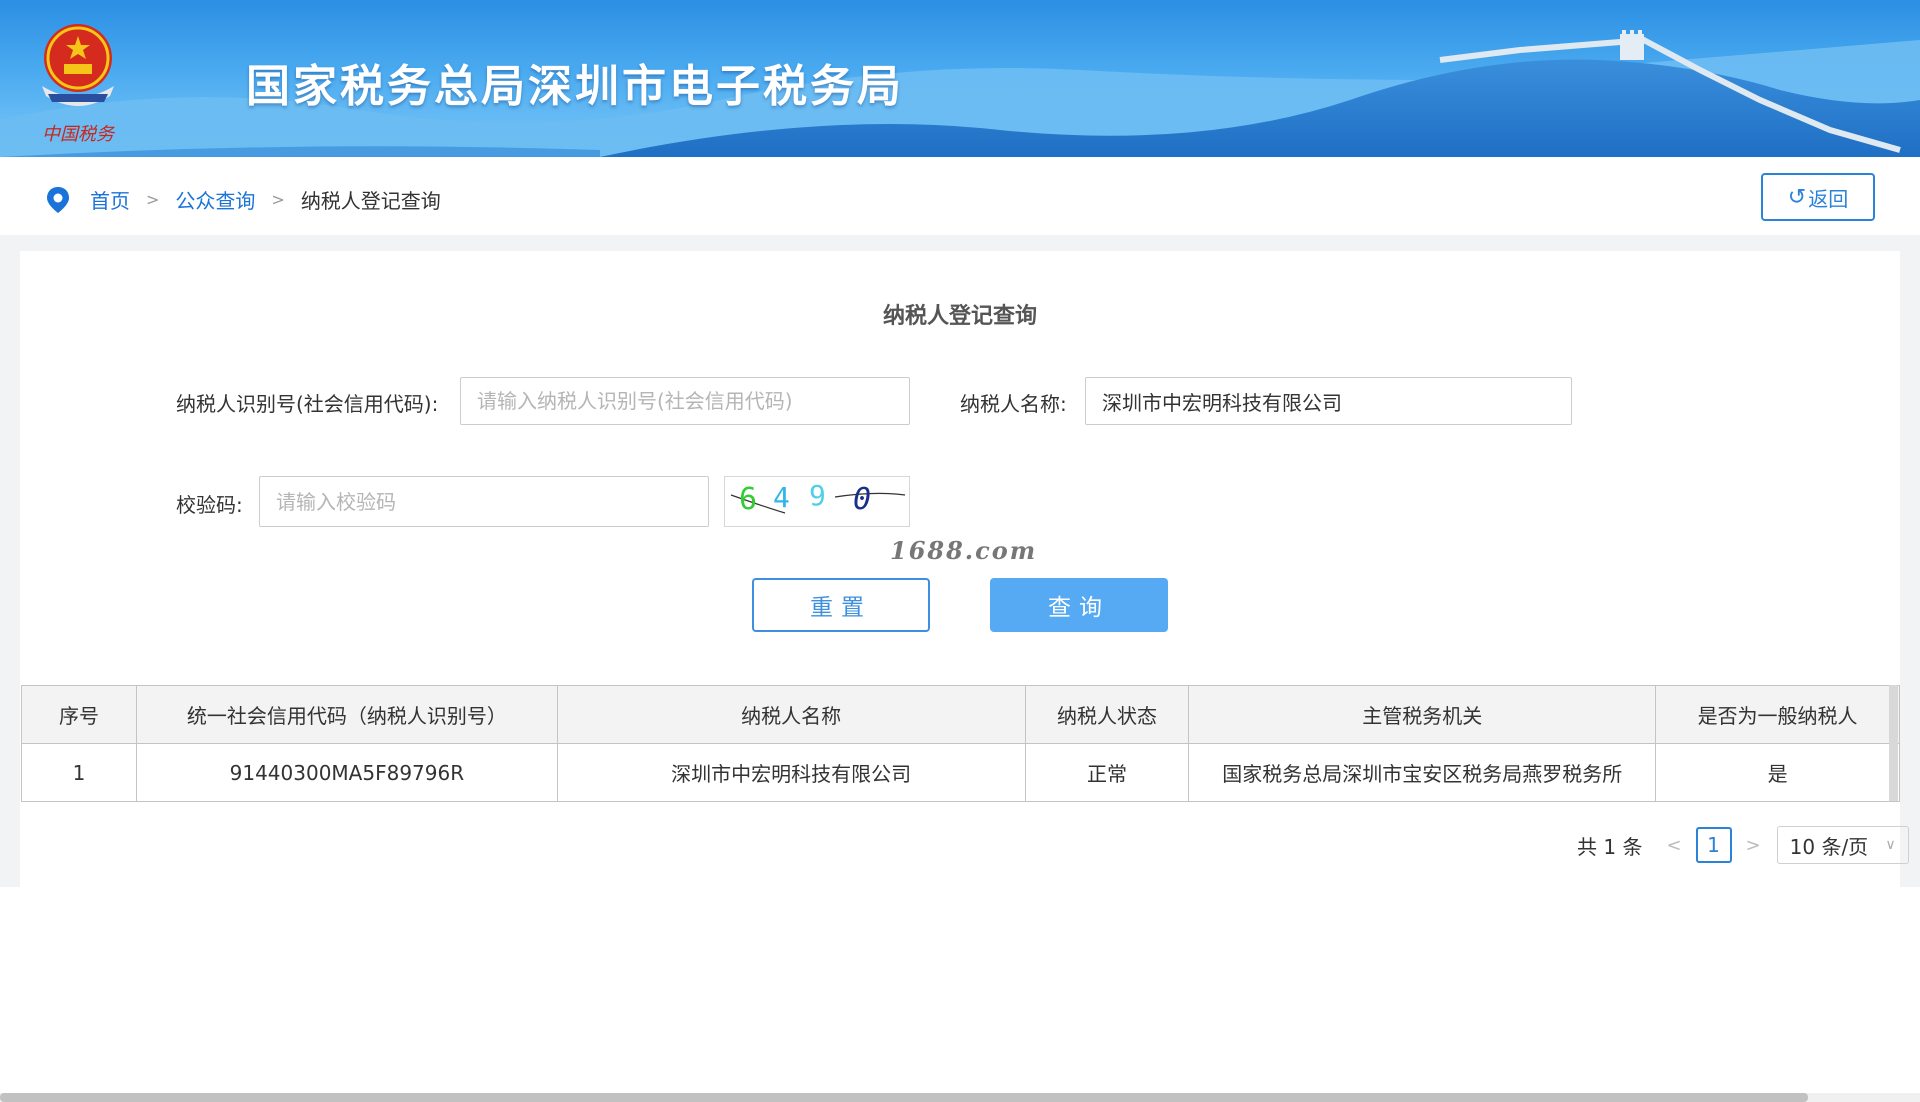  I want to click on table-vertical-scrollbar, so click(1893, 743).